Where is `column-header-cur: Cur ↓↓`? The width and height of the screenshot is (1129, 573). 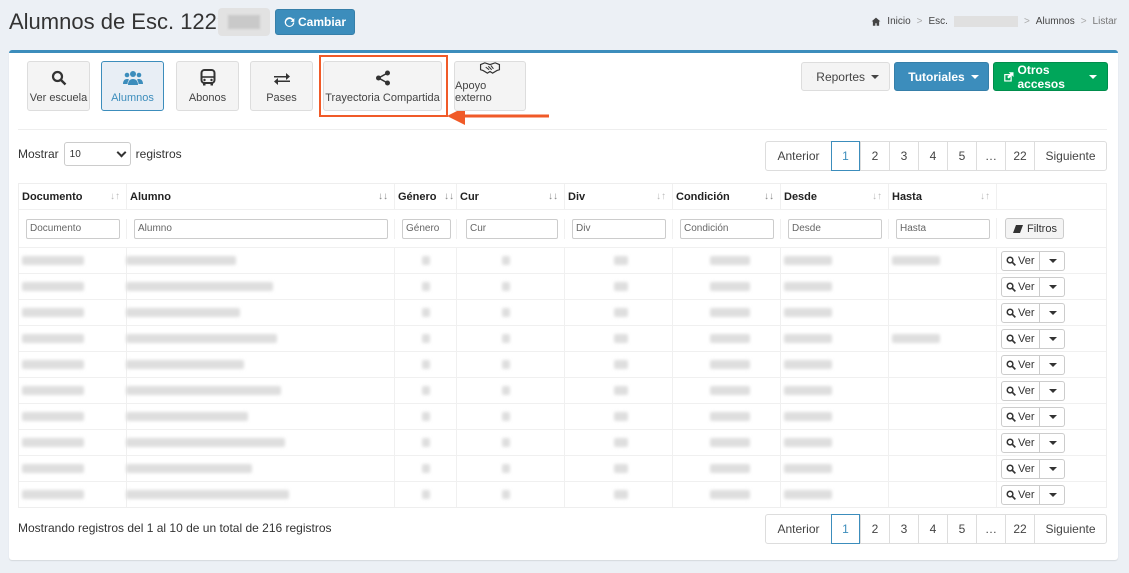
column-header-cur: Cur ↓↓ is located at coordinates (510, 196).